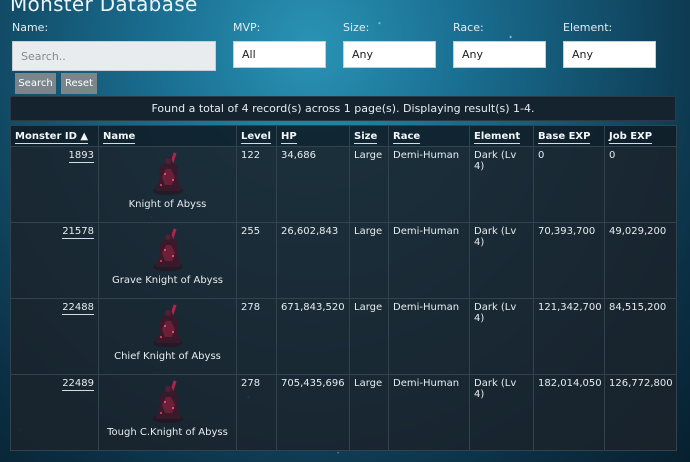  What do you see at coordinates (356, 27) in the screenshot?
I see `size-label: Size:` at bounding box center [356, 27].